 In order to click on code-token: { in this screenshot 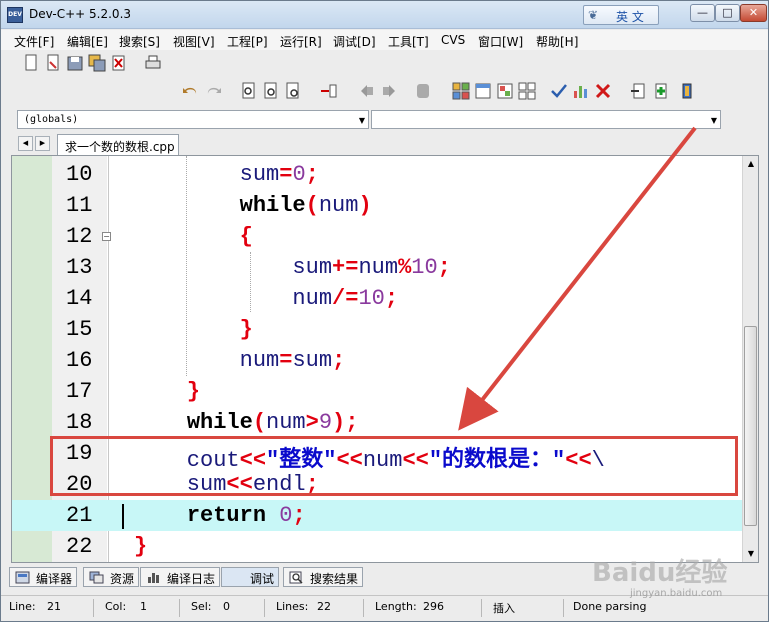, I will do `click(246, 236)`.